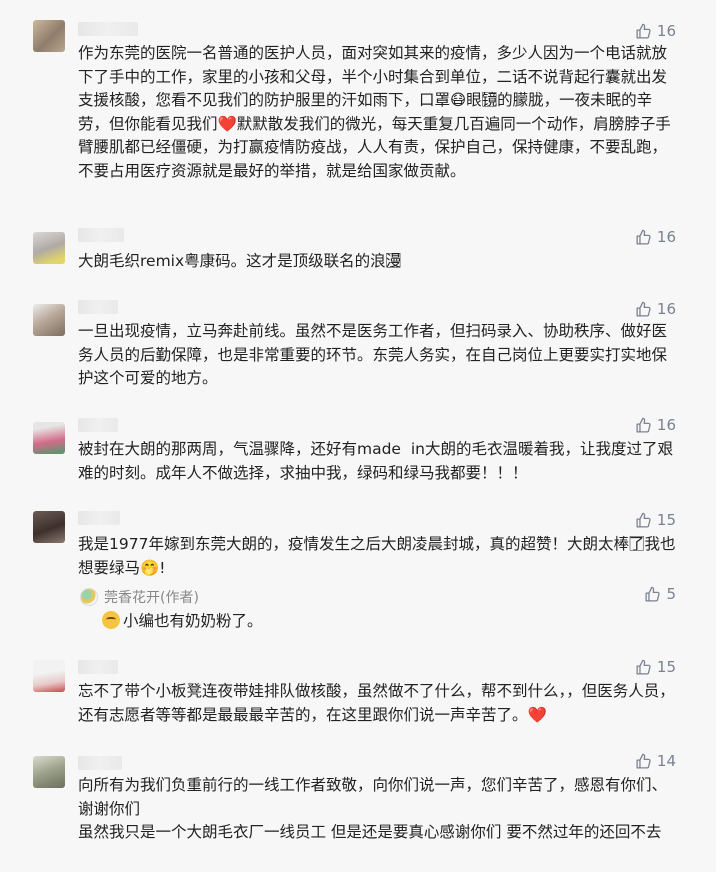 The height and width of the screenshot is (872, 716). Describe the element at coordinates (111, 620) in the screenshot. I see `embarrassed-emoji-icon` at that location.